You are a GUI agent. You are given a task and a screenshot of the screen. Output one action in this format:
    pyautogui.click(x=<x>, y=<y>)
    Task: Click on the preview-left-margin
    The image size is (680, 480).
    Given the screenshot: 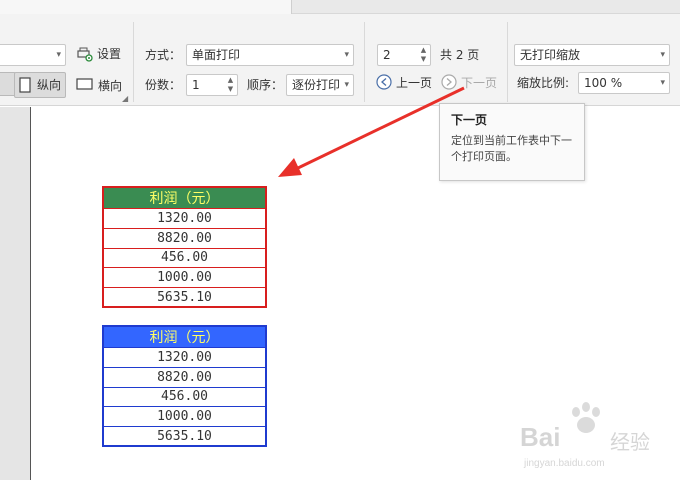 What is the action you would take?
    pyautogui.click(x=15, y=293)
    